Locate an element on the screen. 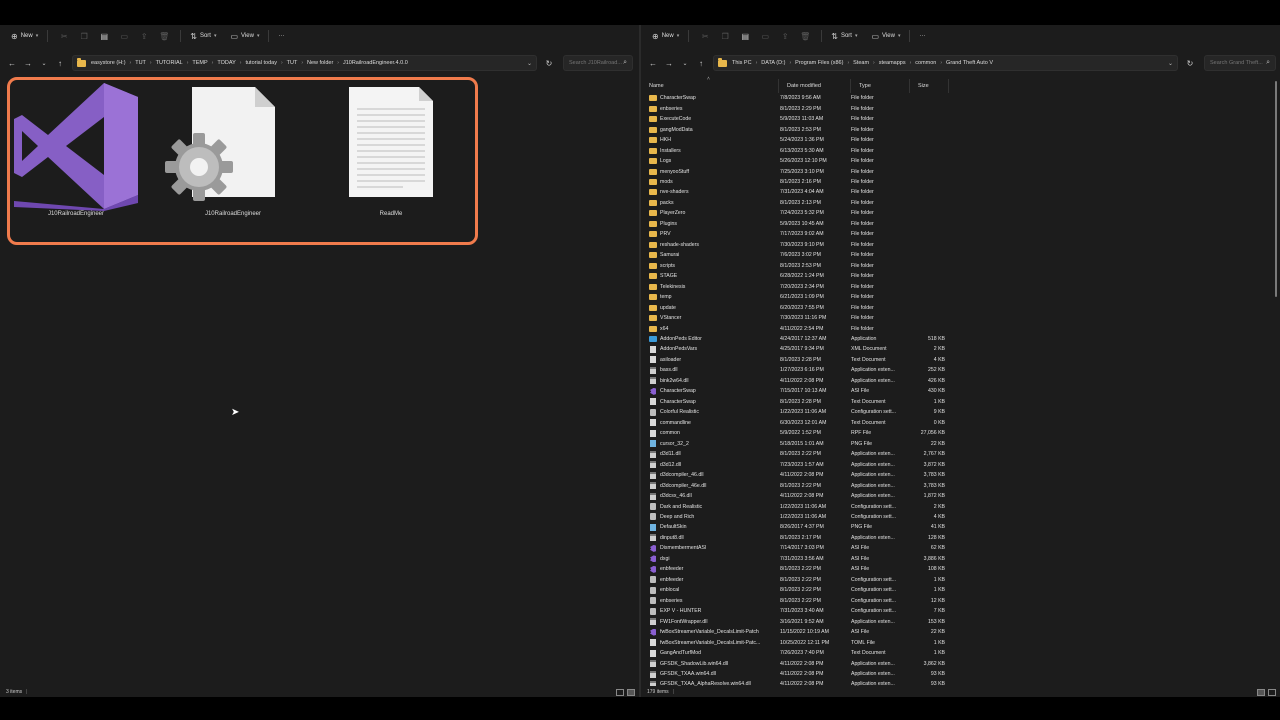  table-row: VStancer 7/30/2023 11:16 PM File folder is located at coordinates (956, 318).